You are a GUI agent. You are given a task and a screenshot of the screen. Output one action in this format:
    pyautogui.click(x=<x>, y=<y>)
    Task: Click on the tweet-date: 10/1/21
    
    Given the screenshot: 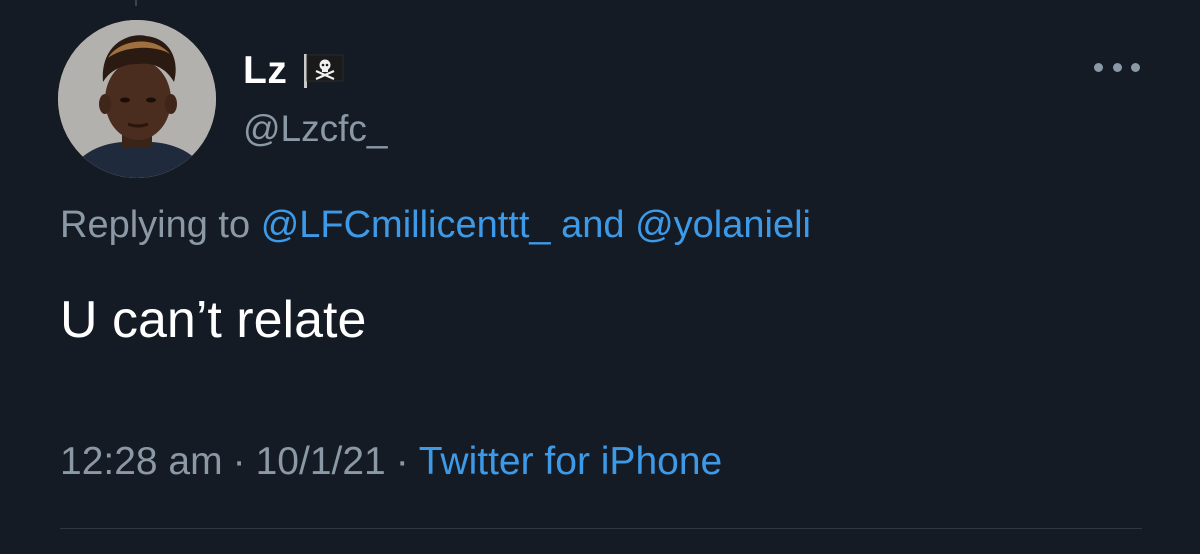 What is the action you would take?
    pyautogui.click(x=321, y=461)
    